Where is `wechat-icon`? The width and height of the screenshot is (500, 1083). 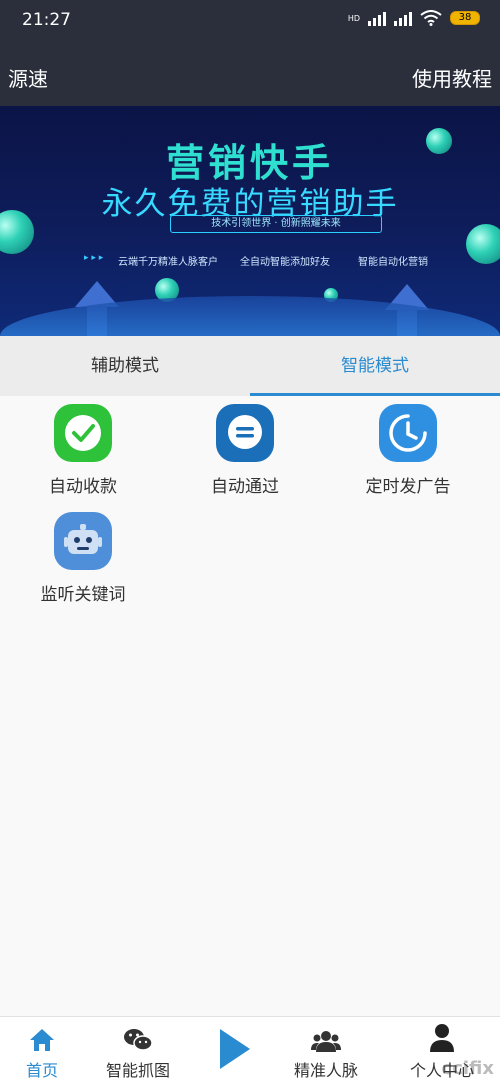
wechat-icon is located at coordinates (138, 1035).